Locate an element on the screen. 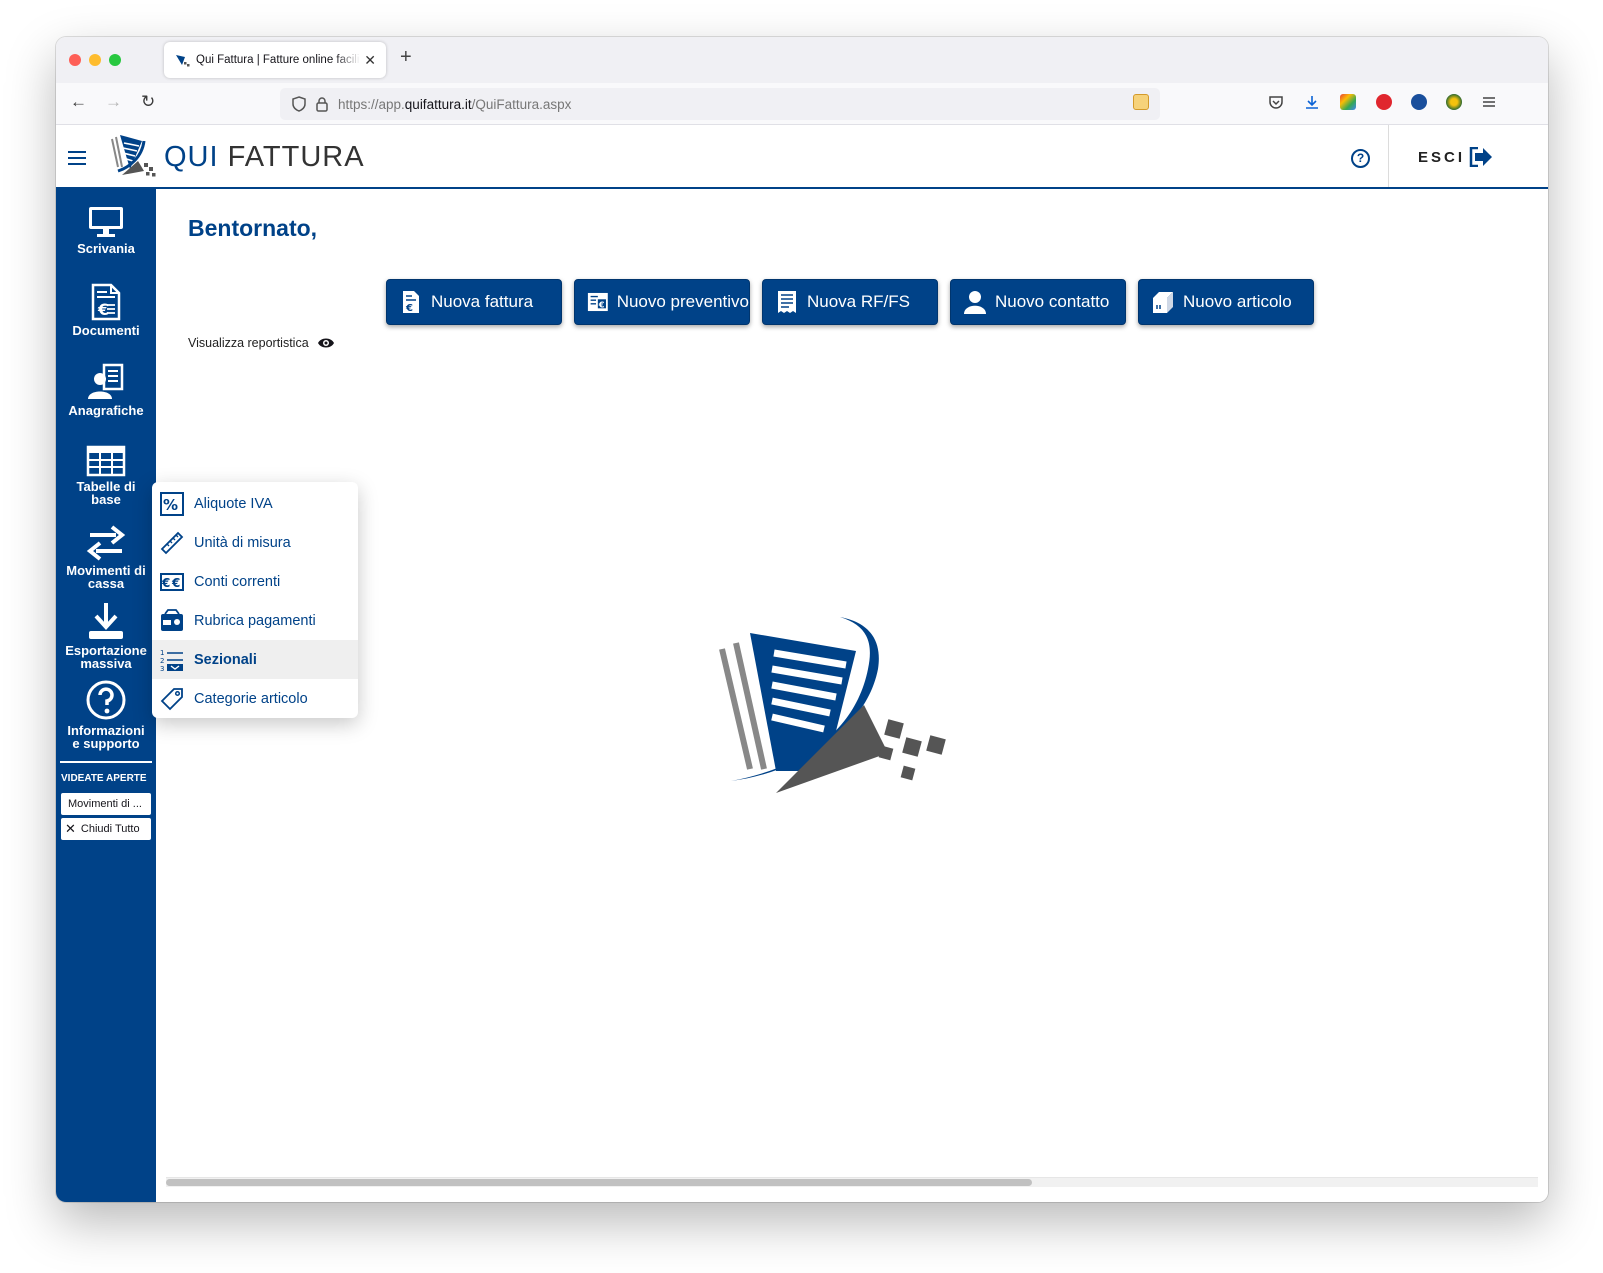 The height and width of the screenshot is (1273, 1603). contacts-icon is located at coordinates (106, 381).